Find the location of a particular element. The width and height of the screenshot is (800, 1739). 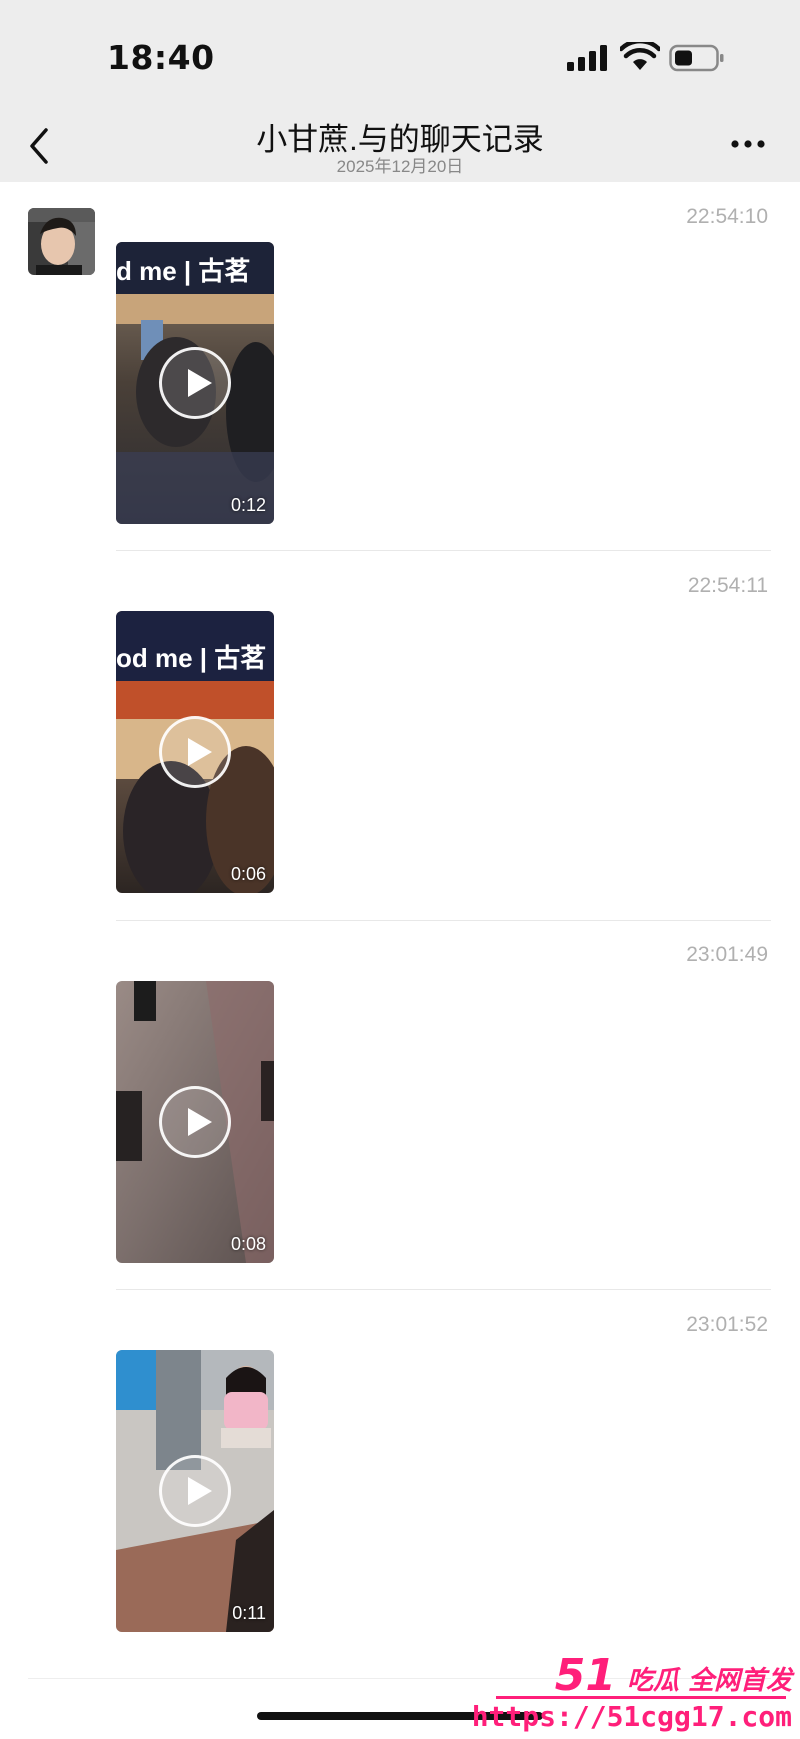

video-message: 0:11 is located at coordinates (195, 1491).